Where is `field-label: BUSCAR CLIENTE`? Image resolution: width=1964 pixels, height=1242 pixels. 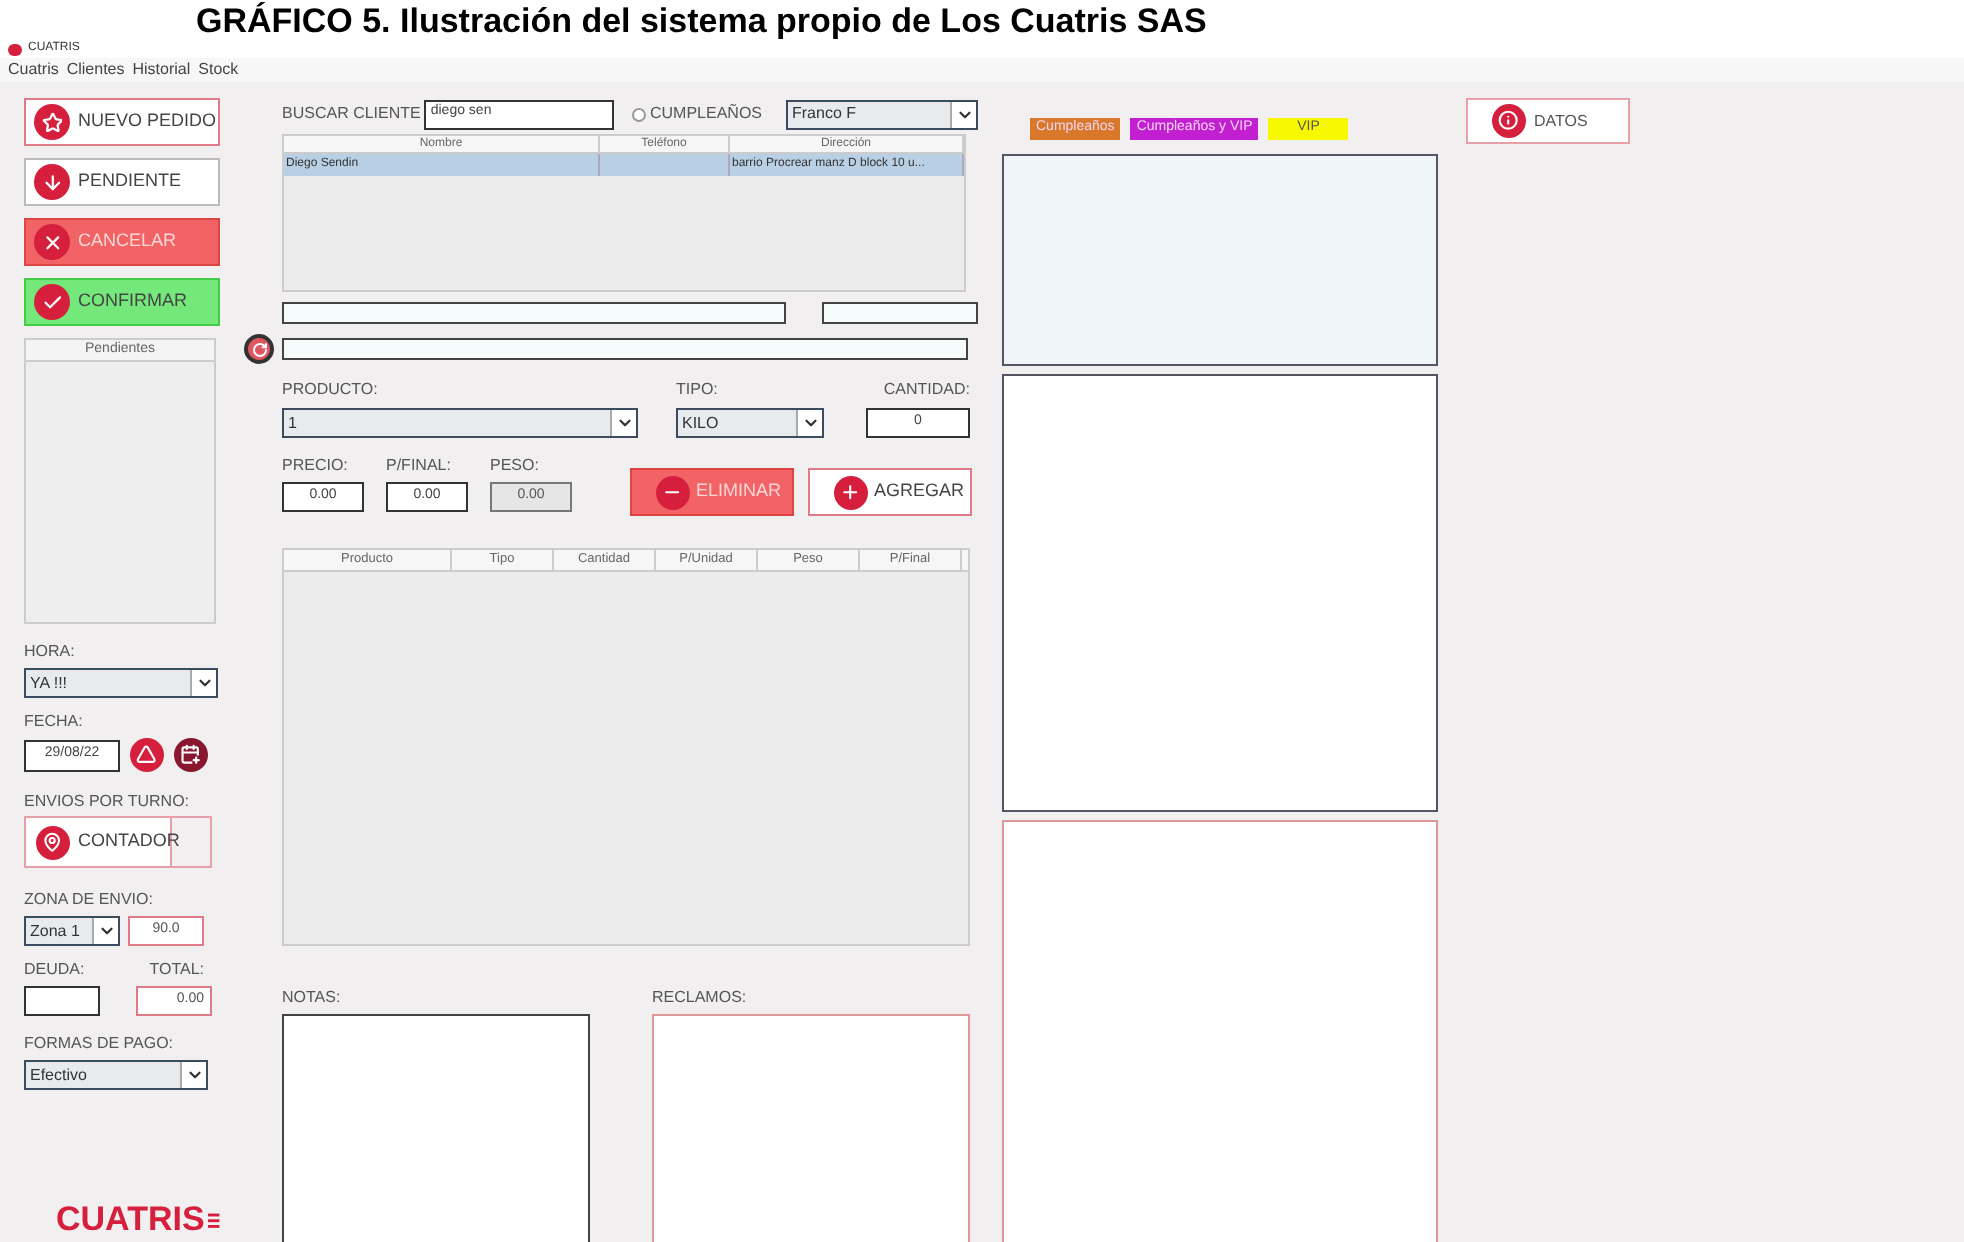
field-label: BUSCAR CLIENTE is located at coordinates (351, 114).